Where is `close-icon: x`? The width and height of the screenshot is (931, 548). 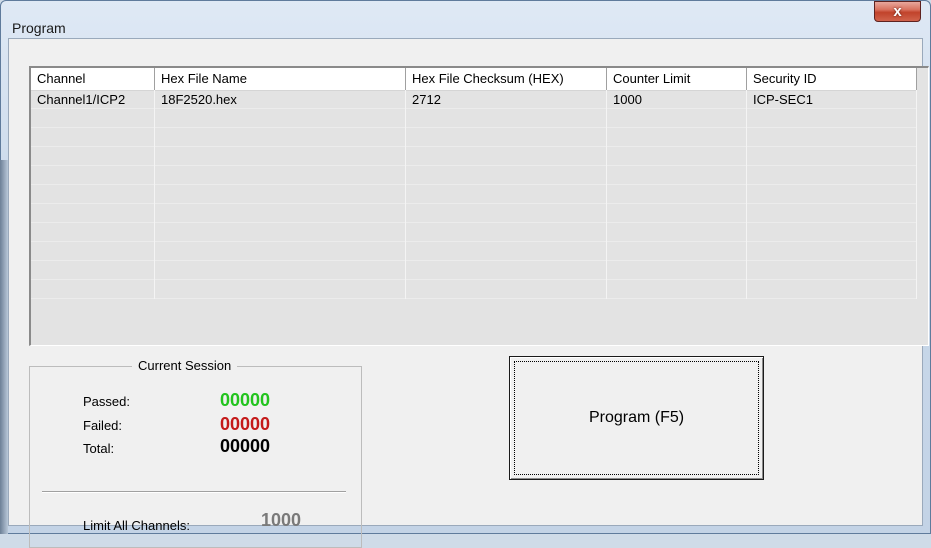 close-icon: x is located at coordinates (897, 11).